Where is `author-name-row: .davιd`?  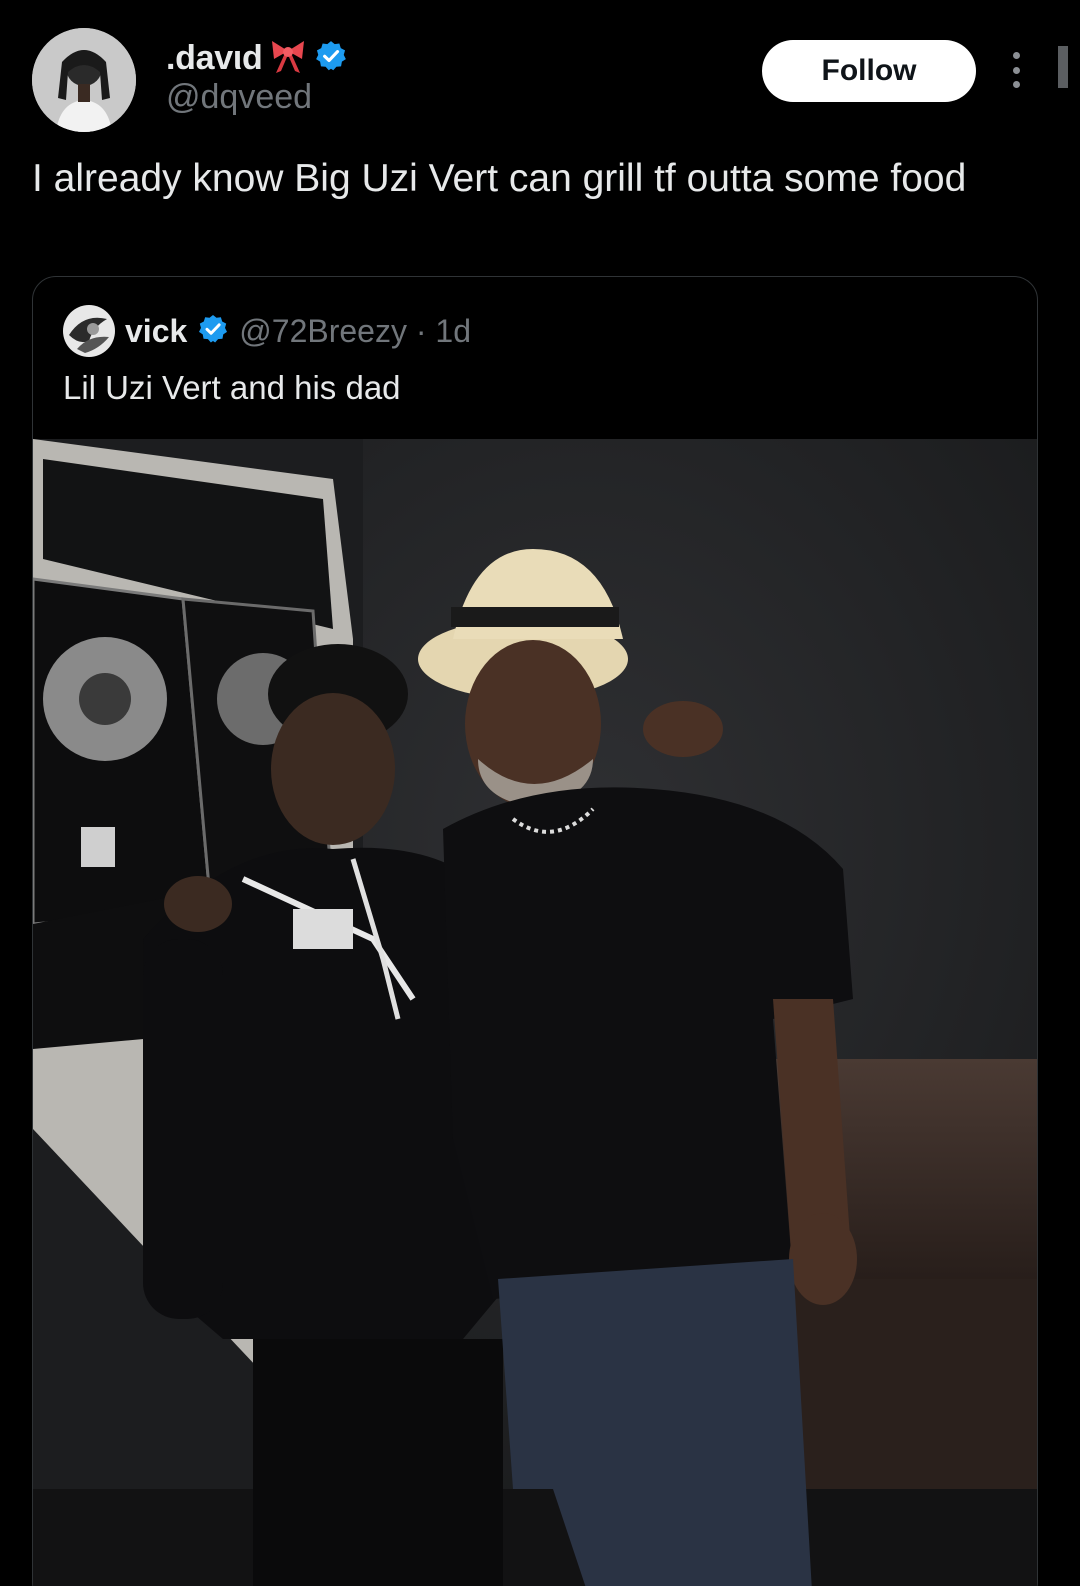
author-name-row: .davιd is located at coordinates (257, 58).